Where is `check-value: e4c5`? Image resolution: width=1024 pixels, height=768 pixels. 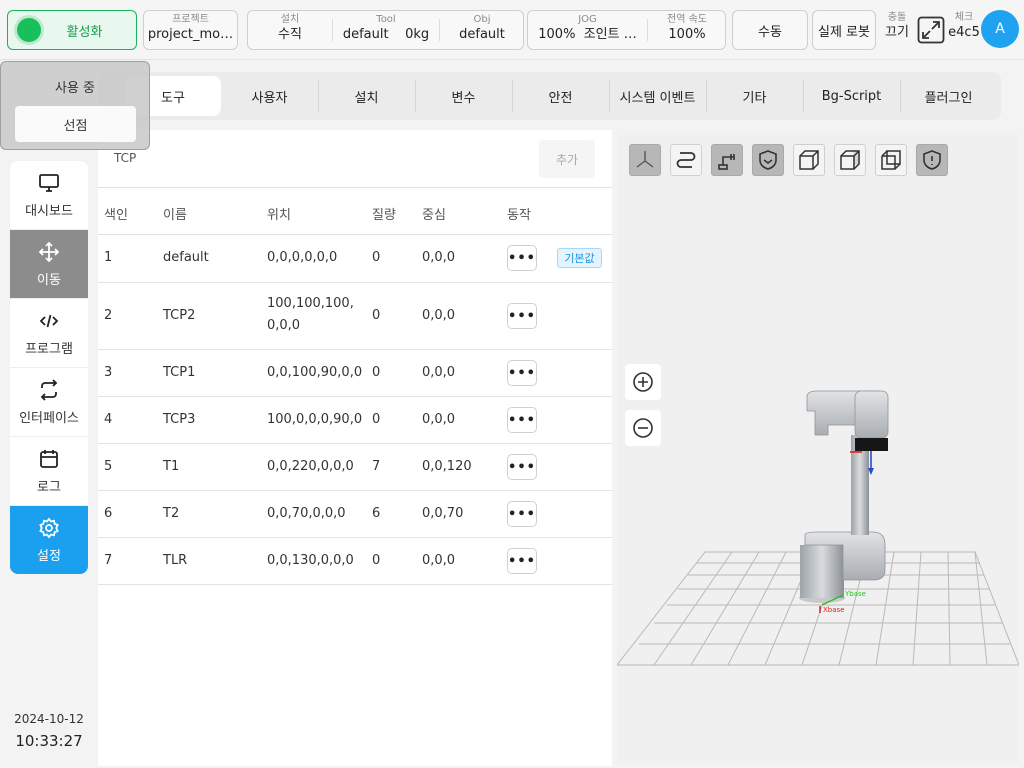
check-value: e4c5 is located at coordinates (964, 32).